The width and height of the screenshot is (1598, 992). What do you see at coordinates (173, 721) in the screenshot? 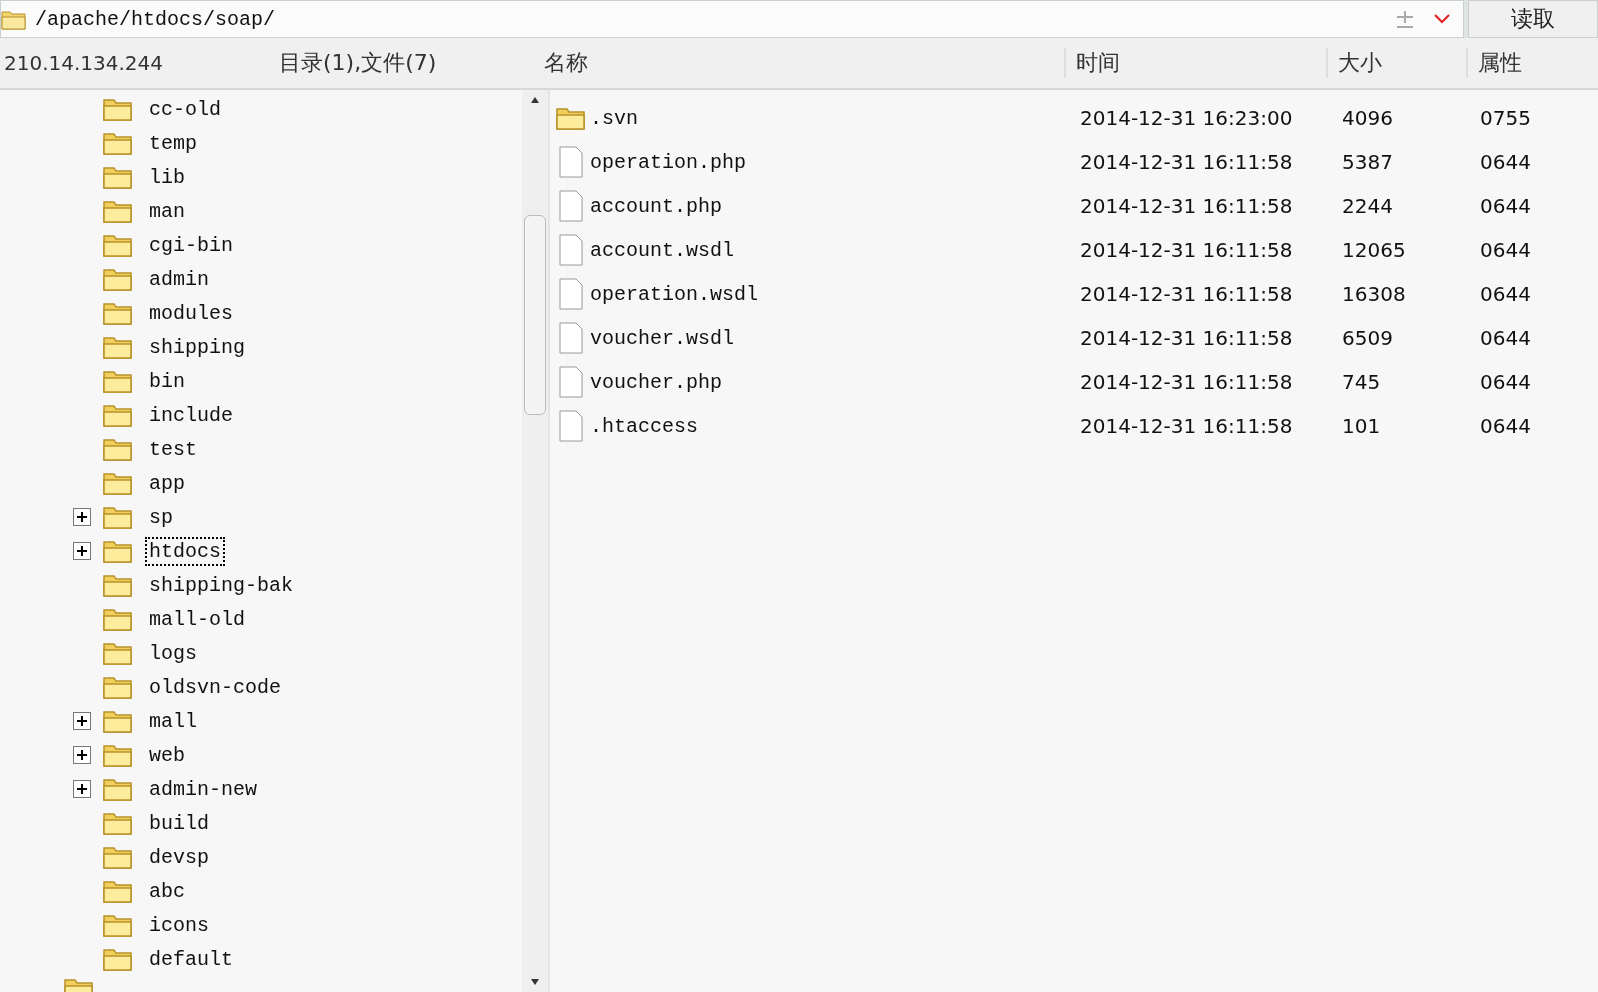
I see `tree-item: mall` at bounding box center [173, 721].